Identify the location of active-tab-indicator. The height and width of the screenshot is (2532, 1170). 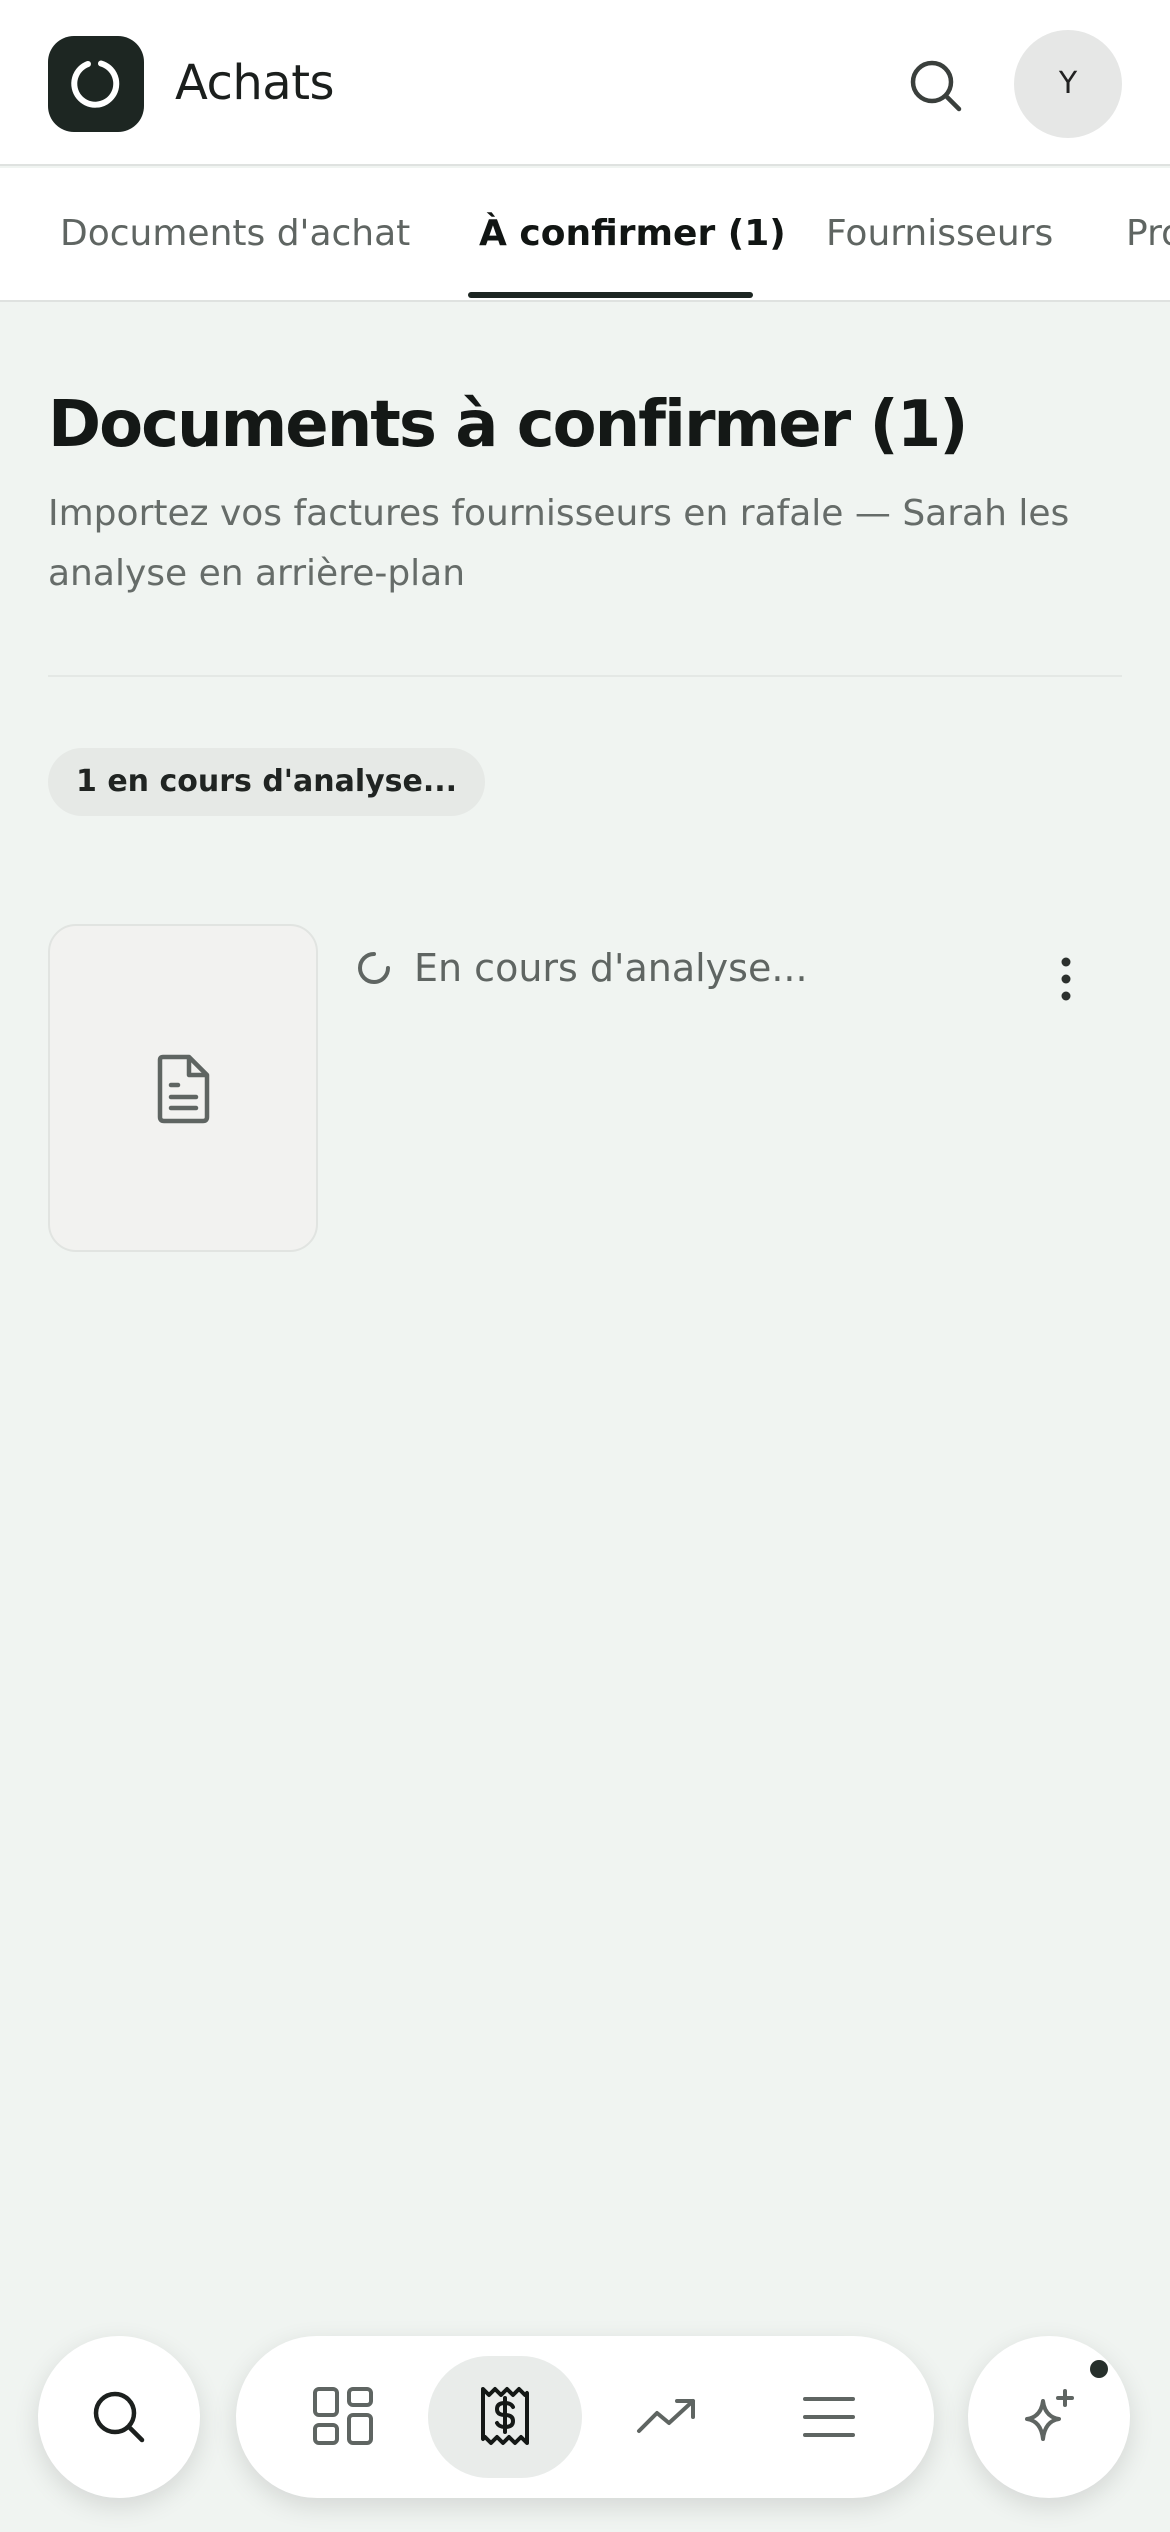
(610, 295).